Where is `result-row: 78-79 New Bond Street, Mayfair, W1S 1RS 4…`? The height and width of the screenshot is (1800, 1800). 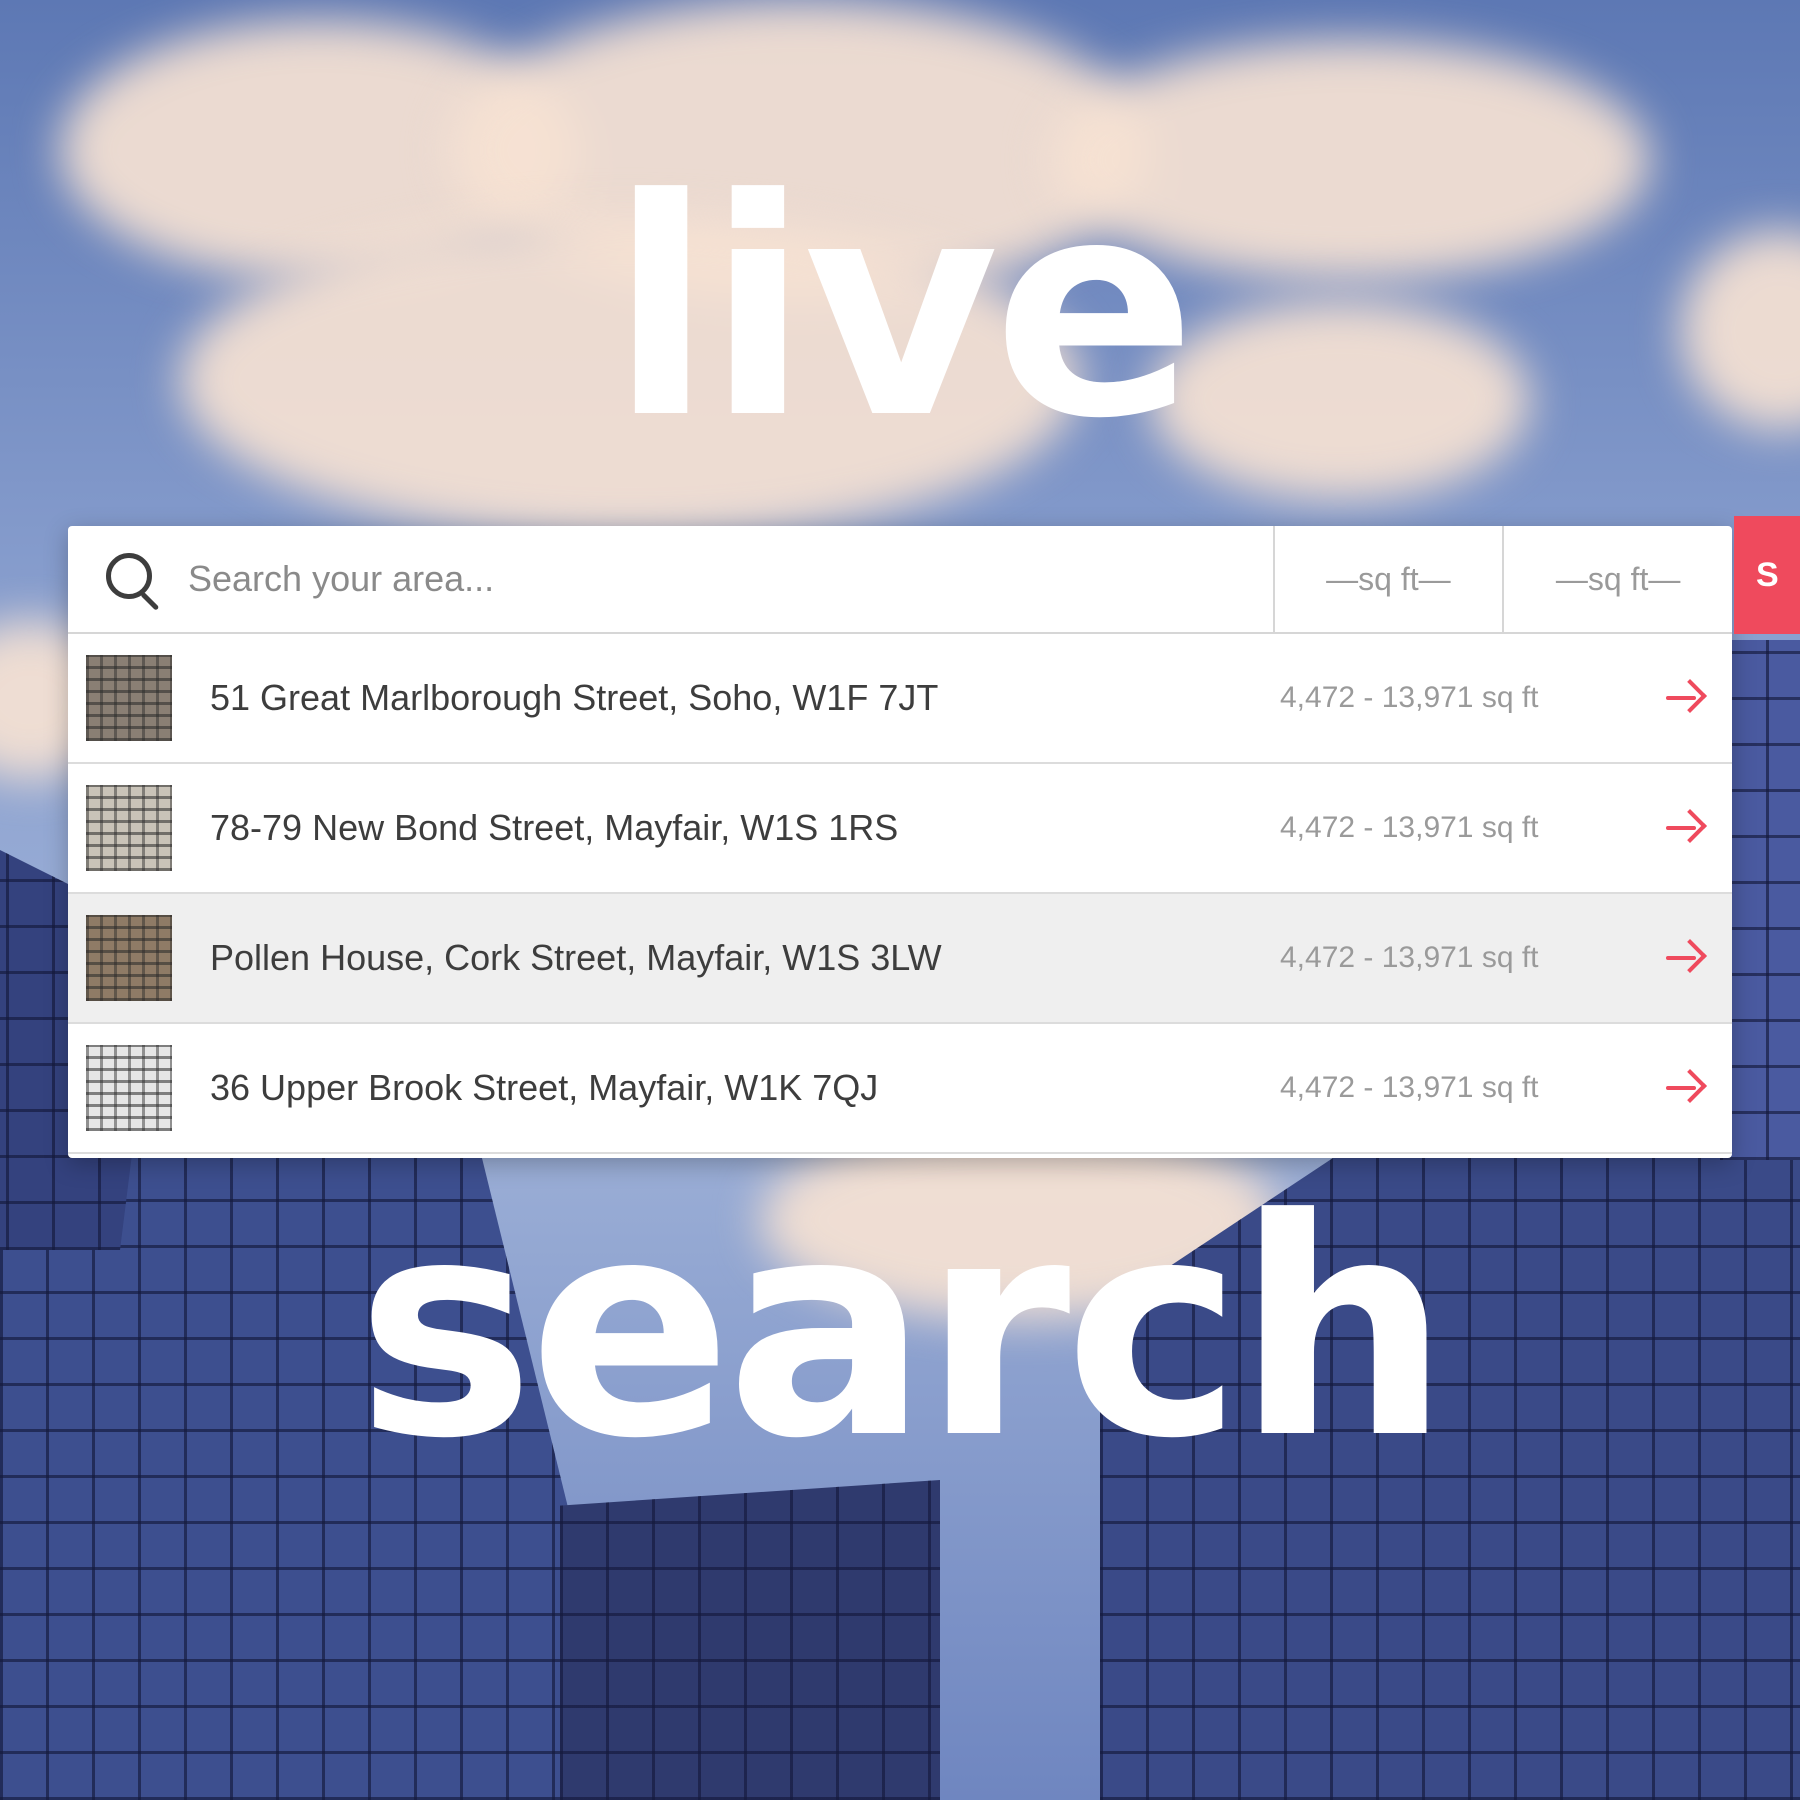 result-row: 78-79 New Bond Street, Mayfair, W1S 1RS 4… is located at coordinates (900, 829).